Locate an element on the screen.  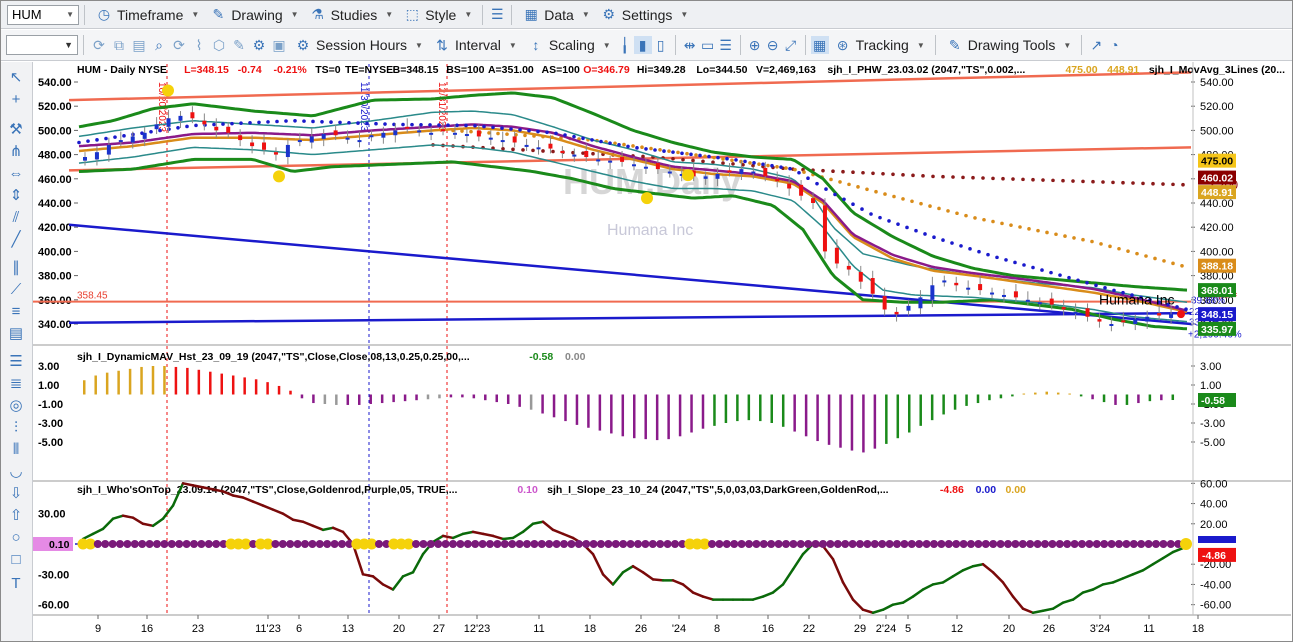
crosshair-icon: + is located at coordinates (16, 99).